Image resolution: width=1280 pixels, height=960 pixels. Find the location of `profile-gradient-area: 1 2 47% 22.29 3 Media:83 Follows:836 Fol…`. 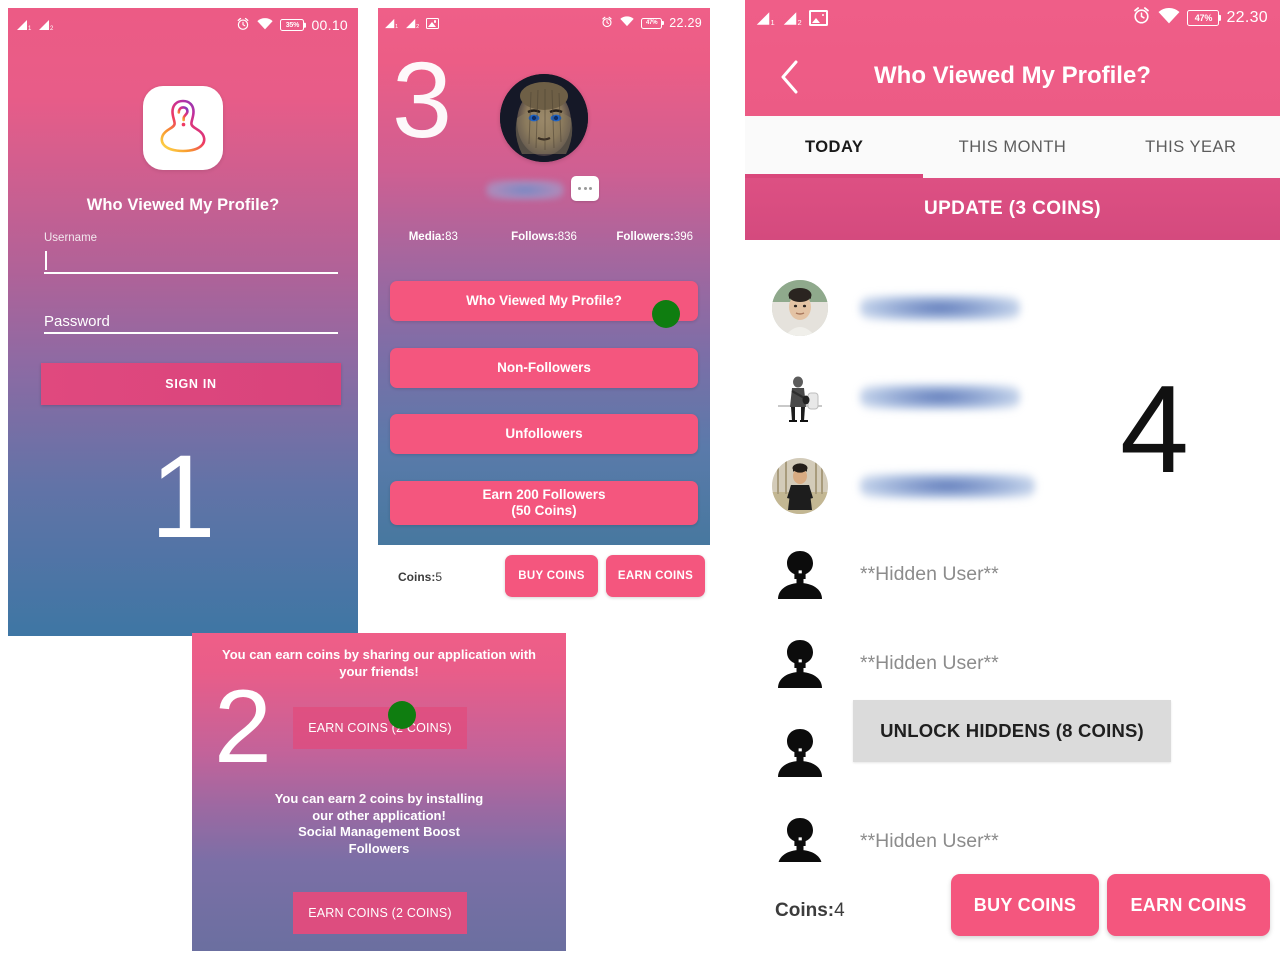

profile-gradient-area: 1 2 47% 22.29 3 Media:83 Follows:836 Fol… is located at coordinates (544, 276).